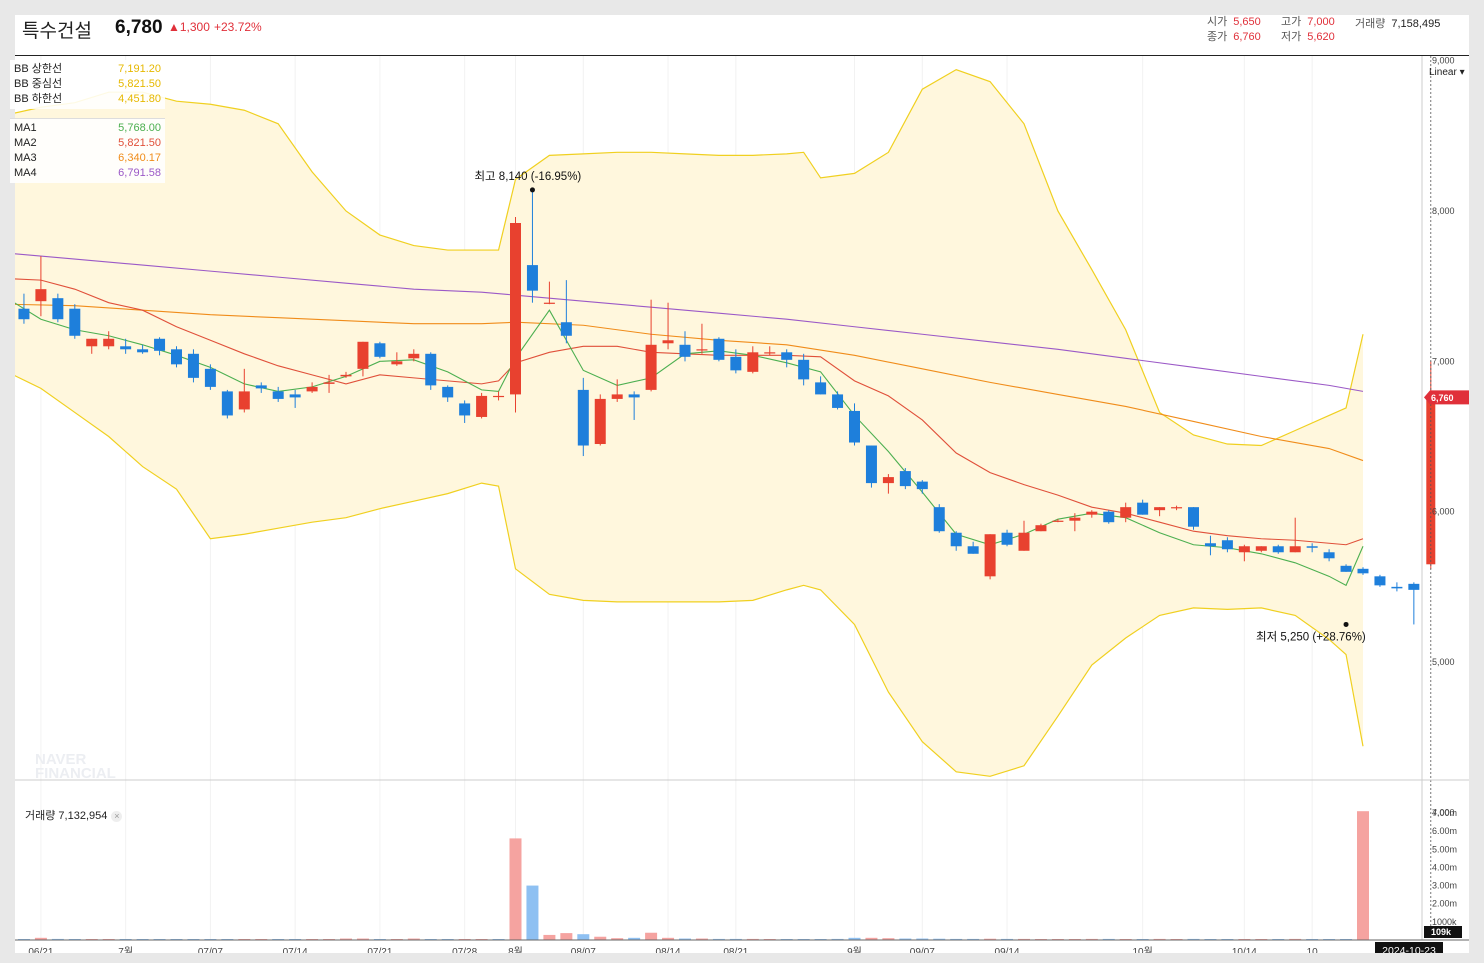  I want to click on x-tick-label: 06/21, so click(40, 950).